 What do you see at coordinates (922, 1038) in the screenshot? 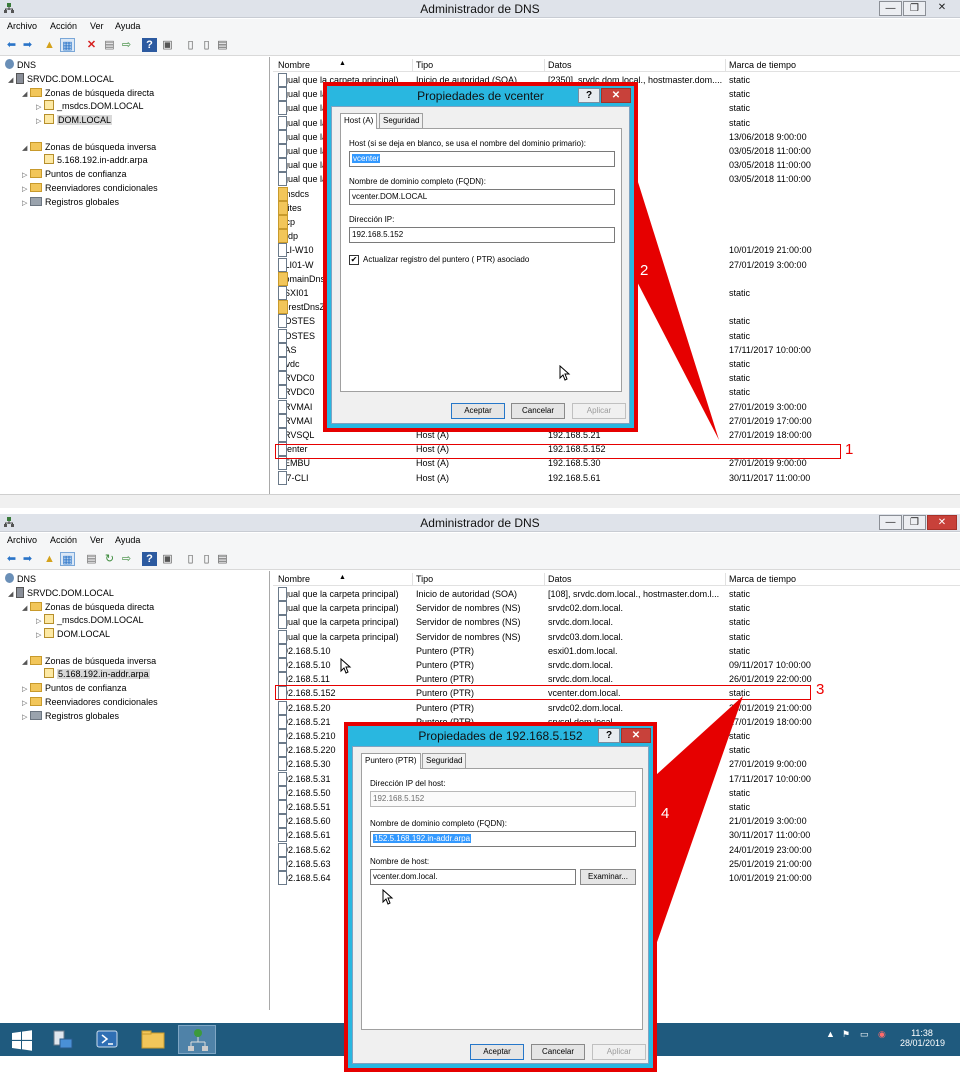
I see `clock: 11:38 28/01/2019` at bounding box center [922, 1038].